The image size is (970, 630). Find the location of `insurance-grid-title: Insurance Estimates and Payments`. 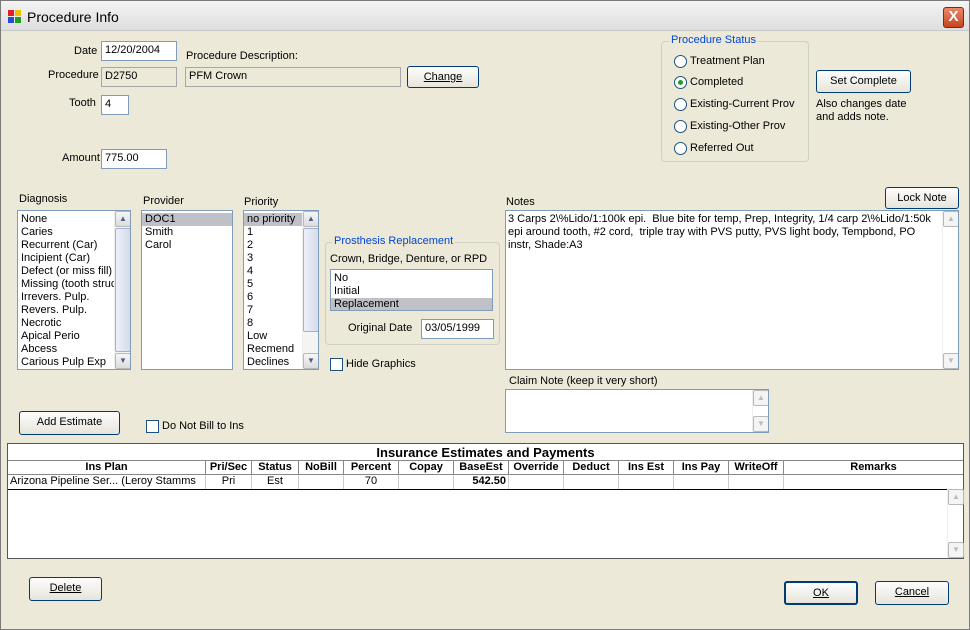

insurance-grid-title: Insurance Estimates and Payments is located at coordinates (485, 452).